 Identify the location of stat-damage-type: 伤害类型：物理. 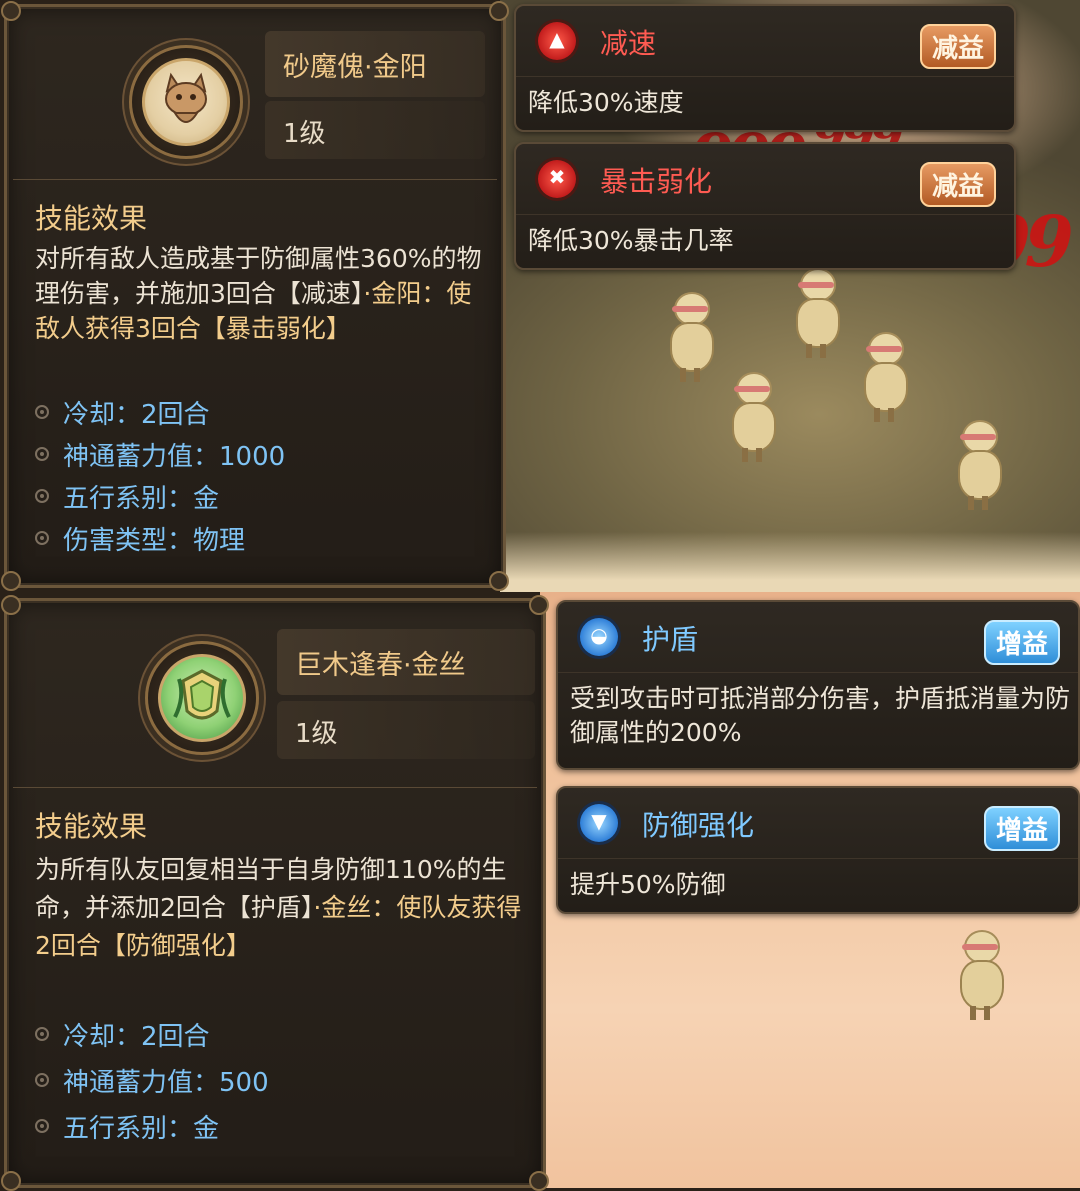
(154, 540).